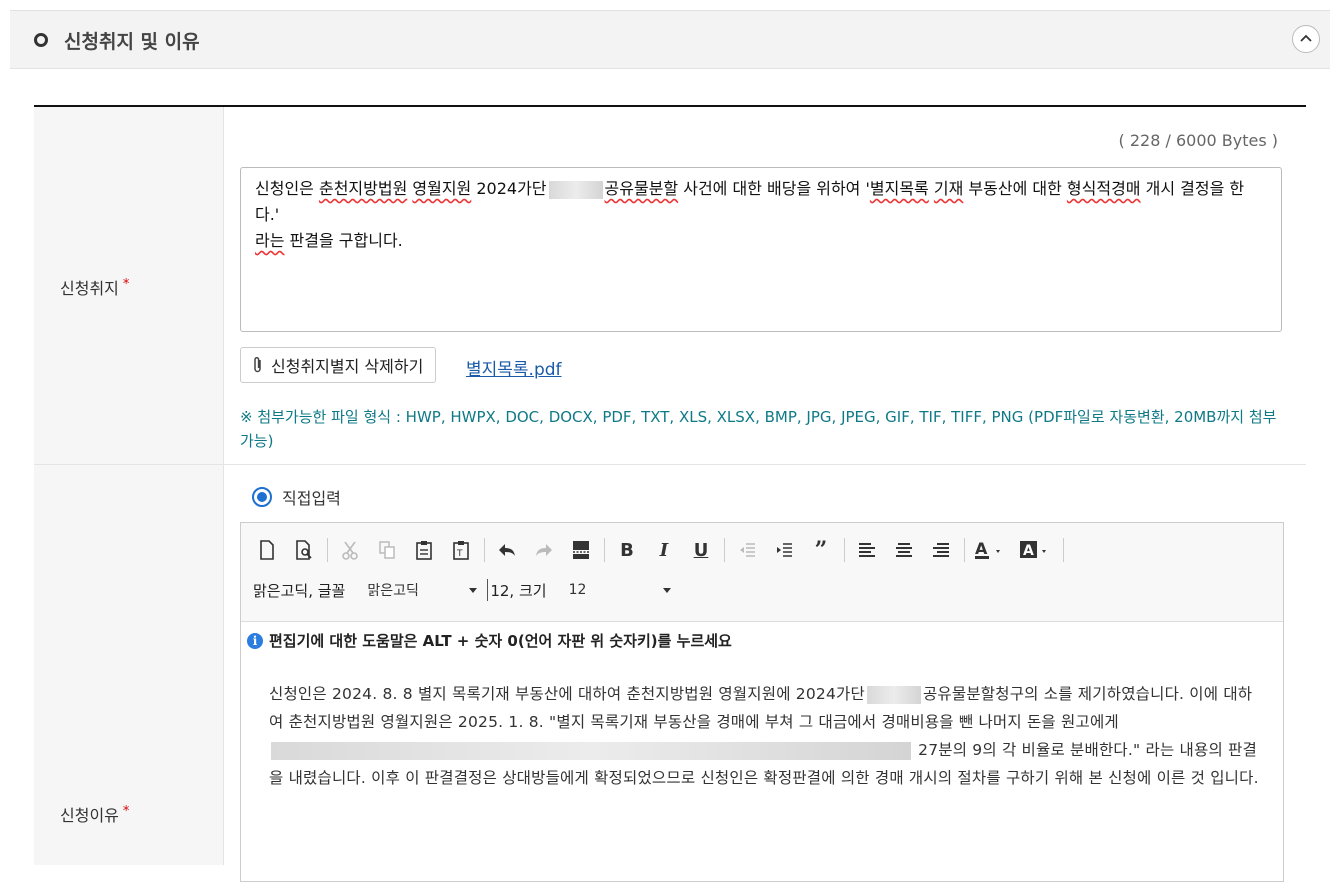 Image resolution: width=1342 pixels, height=882 pixels. I want to click on purpose-label: 신청취지 *, so click(94, 287).